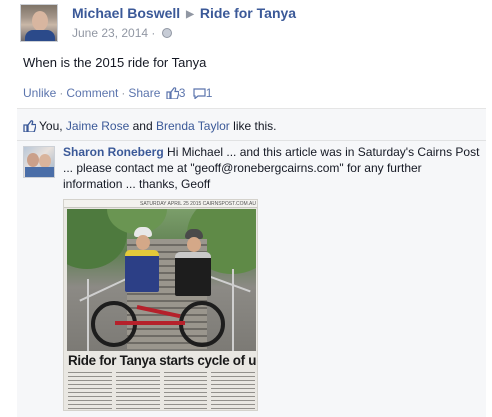  I want to click on post-text: When is the 2015 ride for Tanya, so click(115, 62).